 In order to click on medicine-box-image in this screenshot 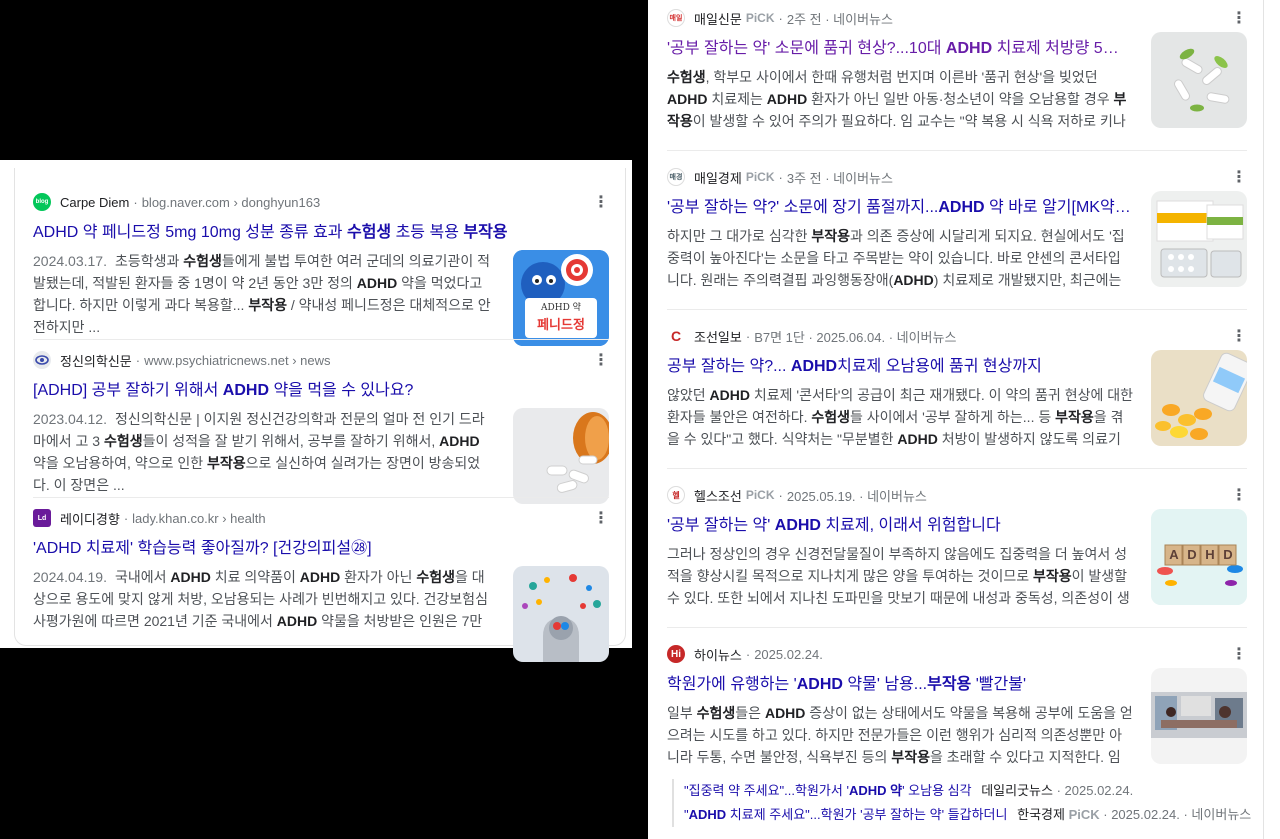, I will do `click(1199, 239)`.